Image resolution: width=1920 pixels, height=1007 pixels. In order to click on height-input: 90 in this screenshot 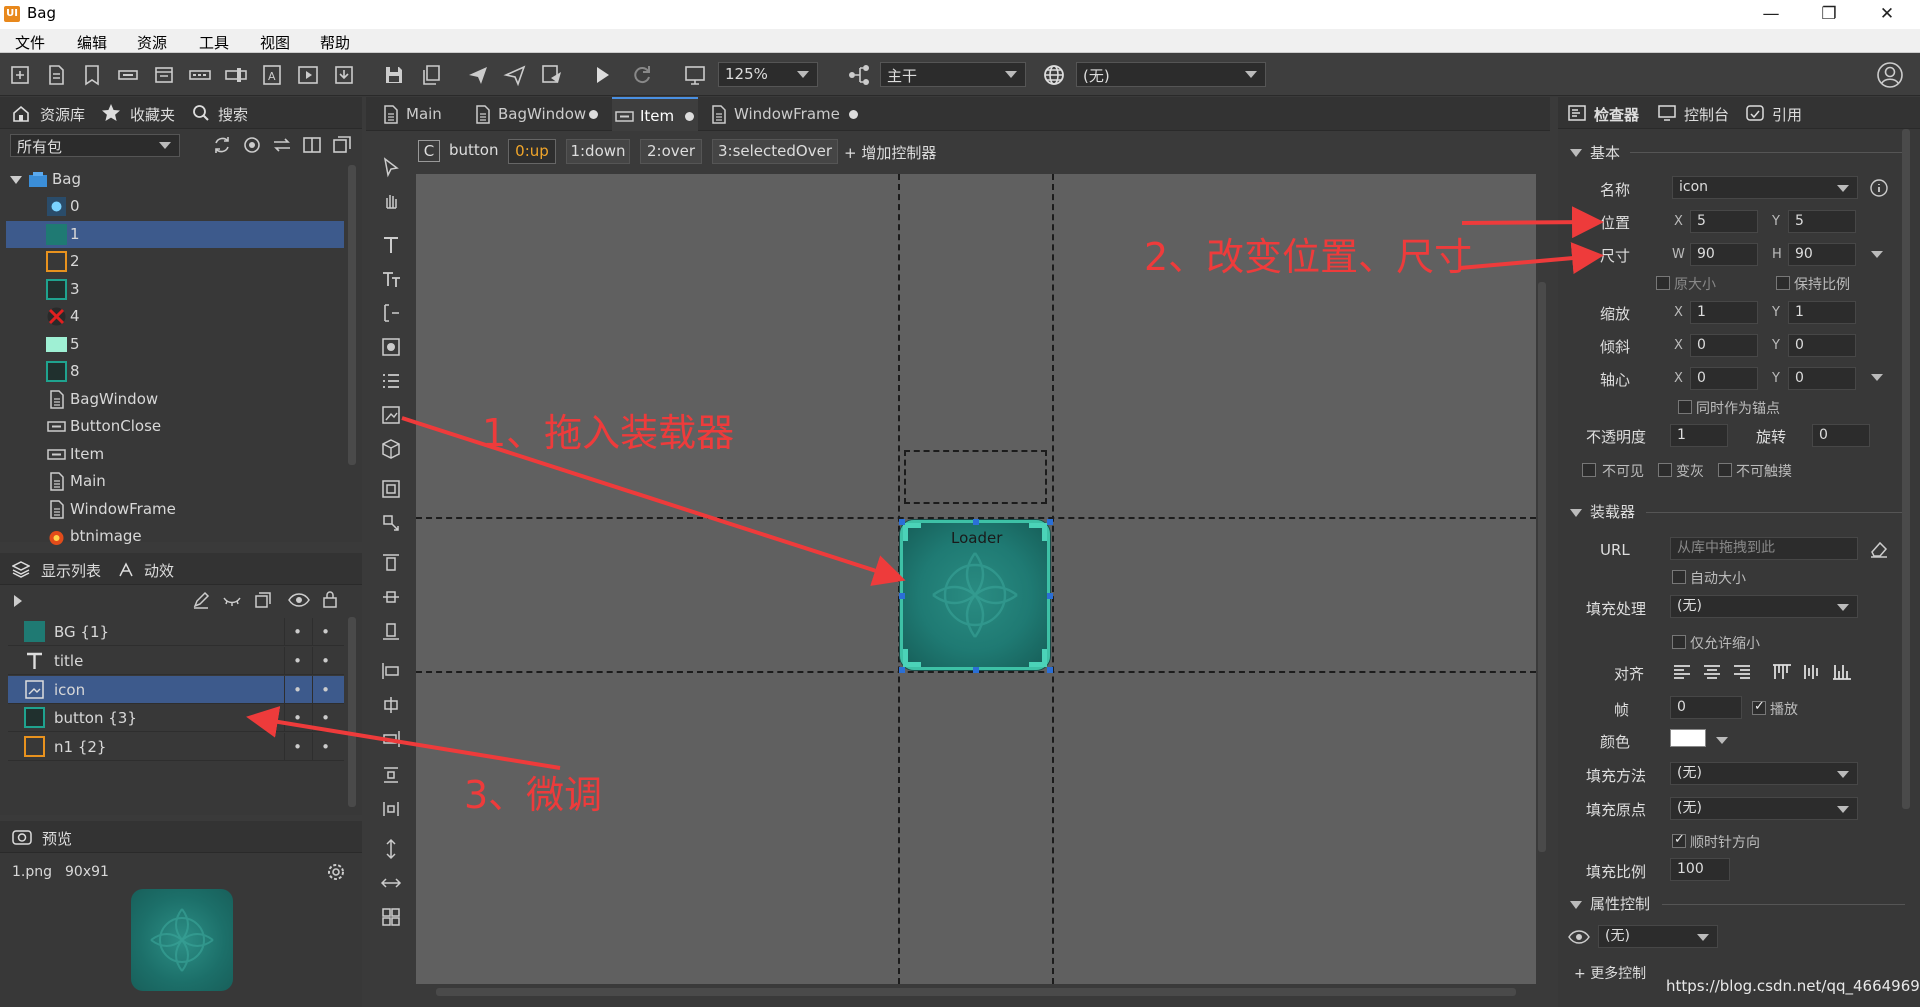, I will do `click(1822, 254)`.